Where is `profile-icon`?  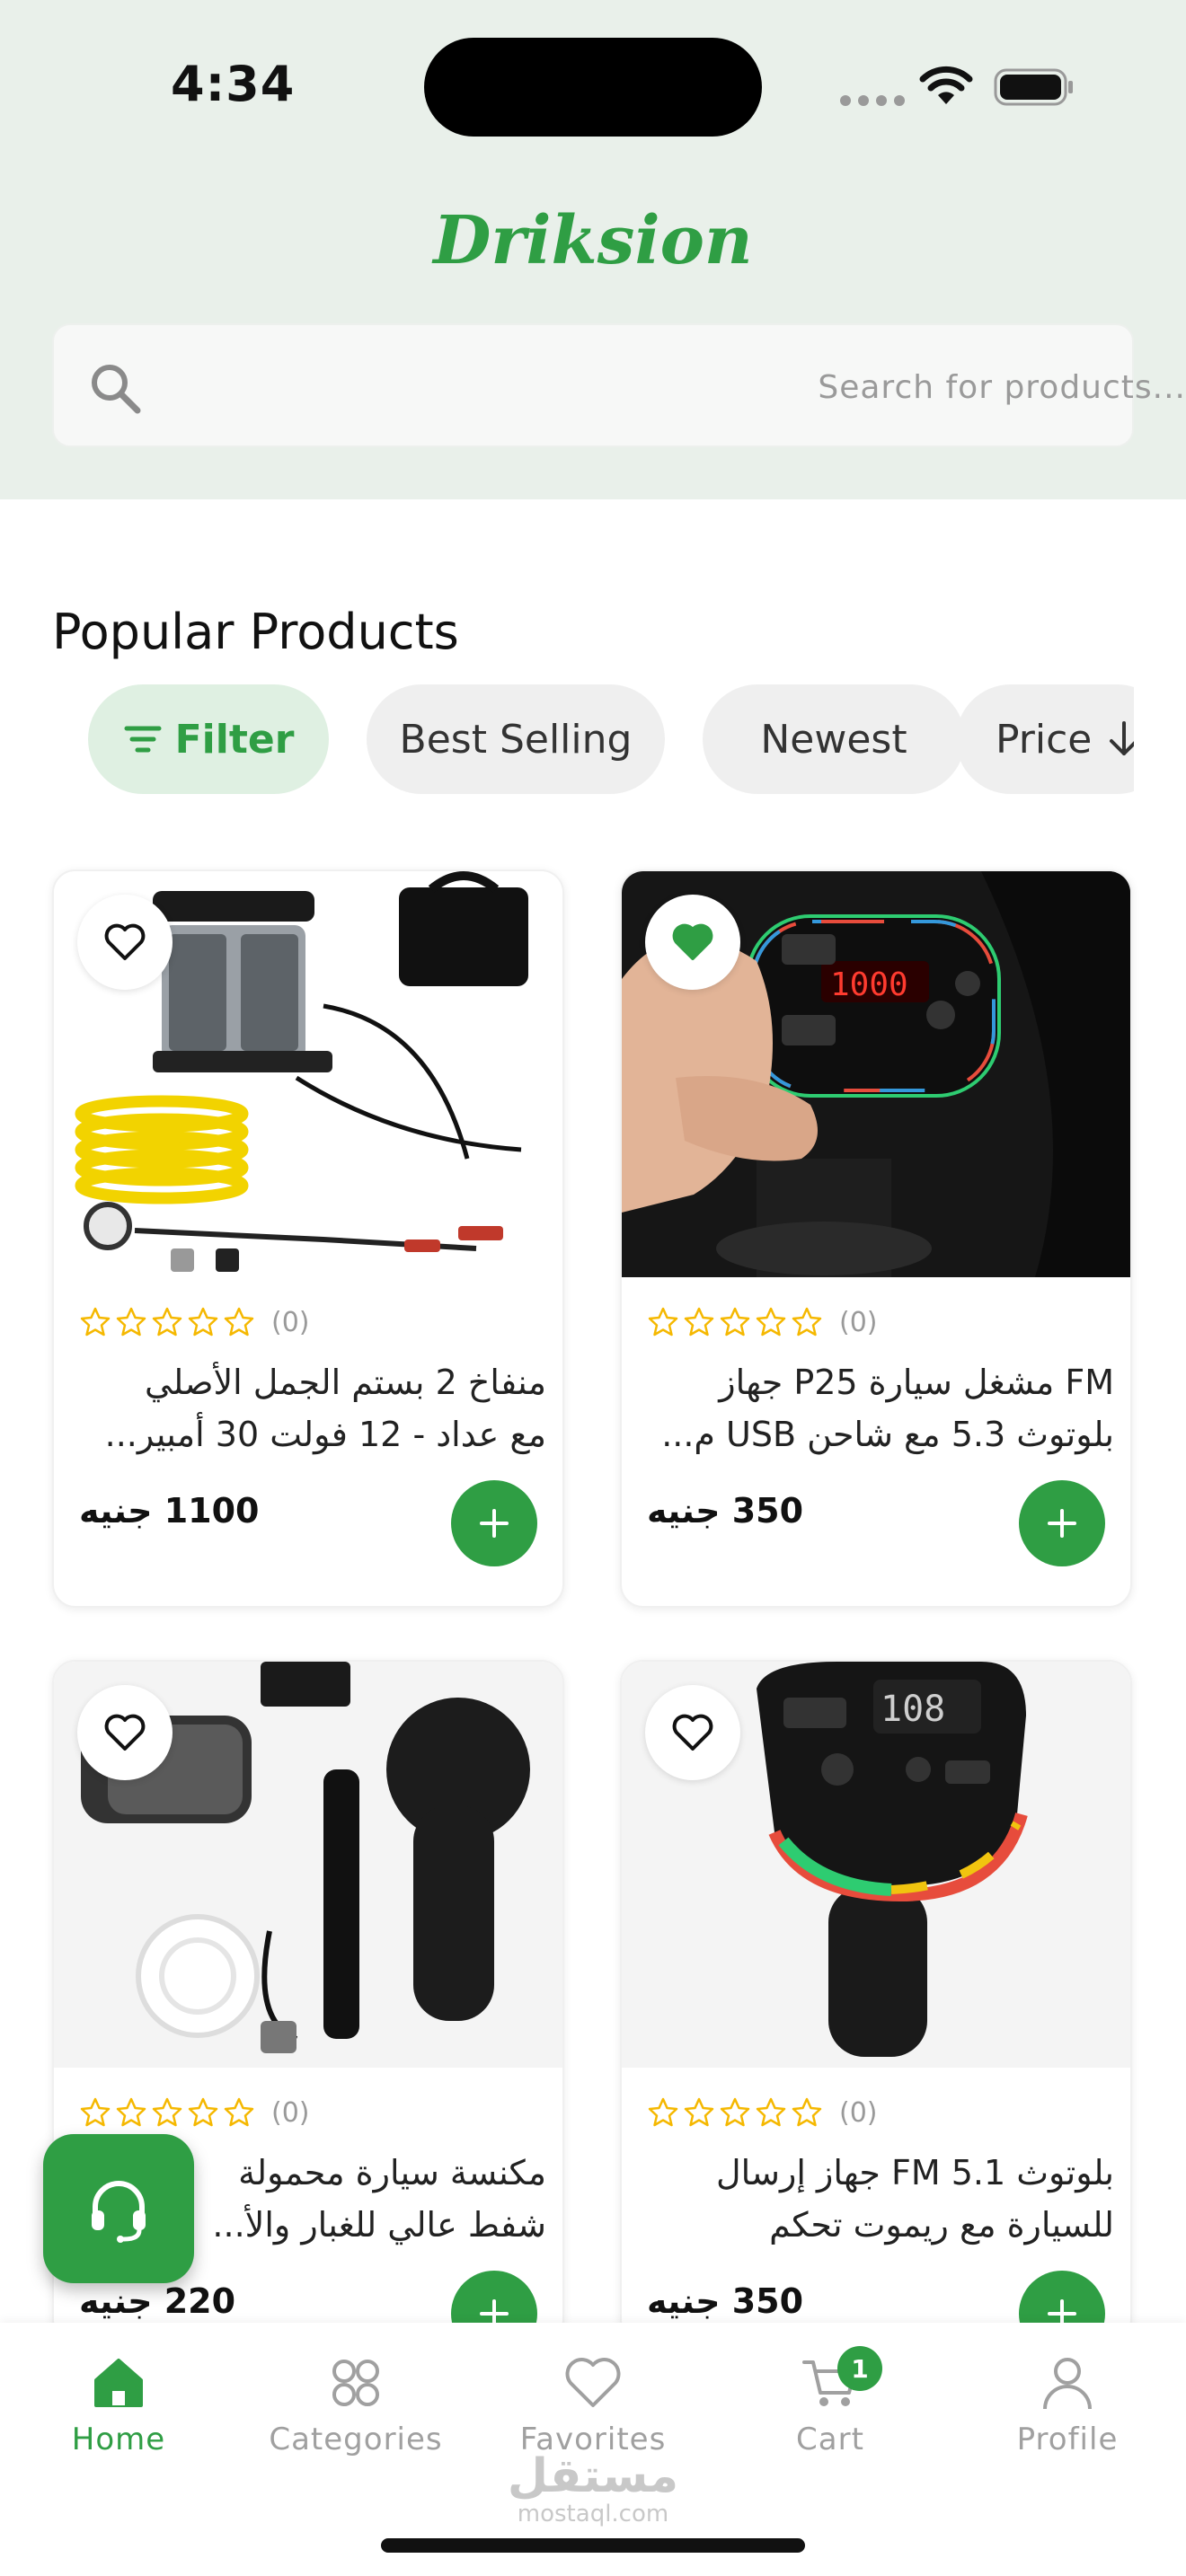 profile-icon is located at coordinates (1067, 2384).